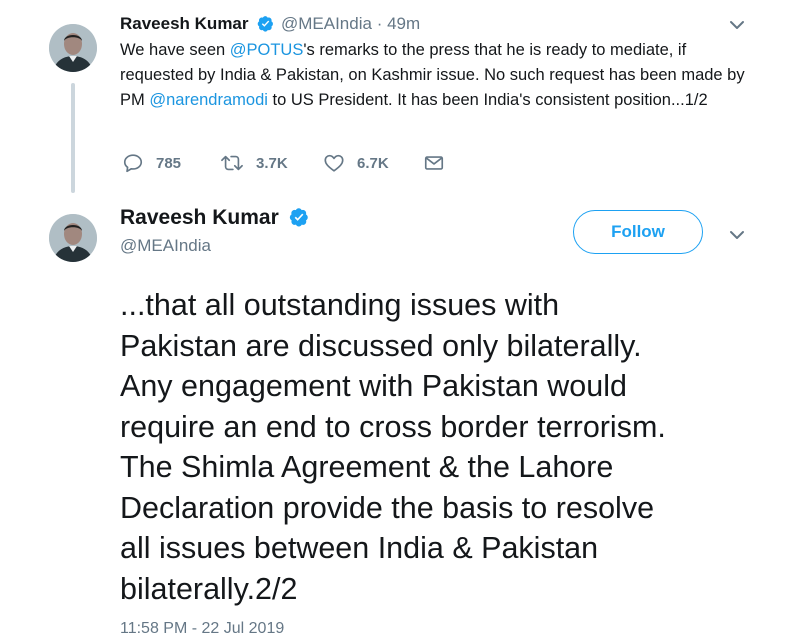 The height and width of the screenshot is (639, 794). I want to click on like-count: 6.7K, so click(373, 163).